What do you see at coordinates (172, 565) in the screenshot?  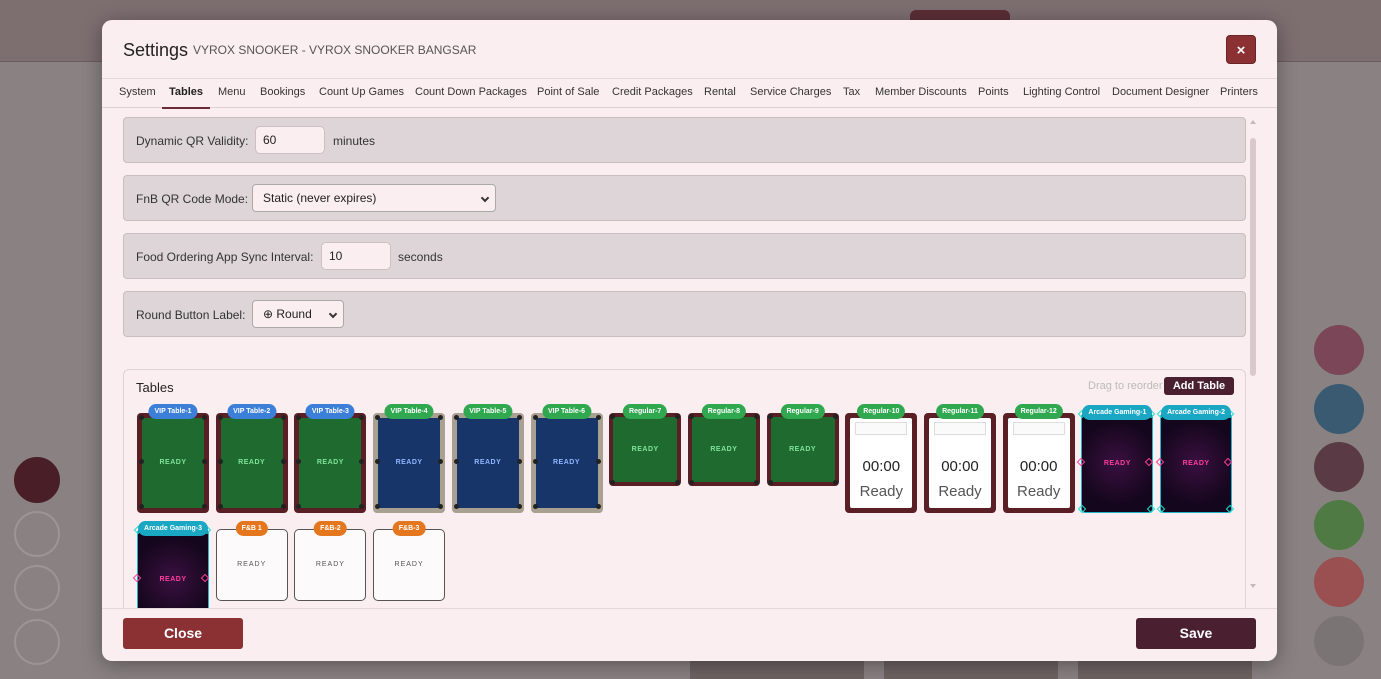 I see `table-card: READY Arcade Gaming-3` at bounding box center [172, 565].